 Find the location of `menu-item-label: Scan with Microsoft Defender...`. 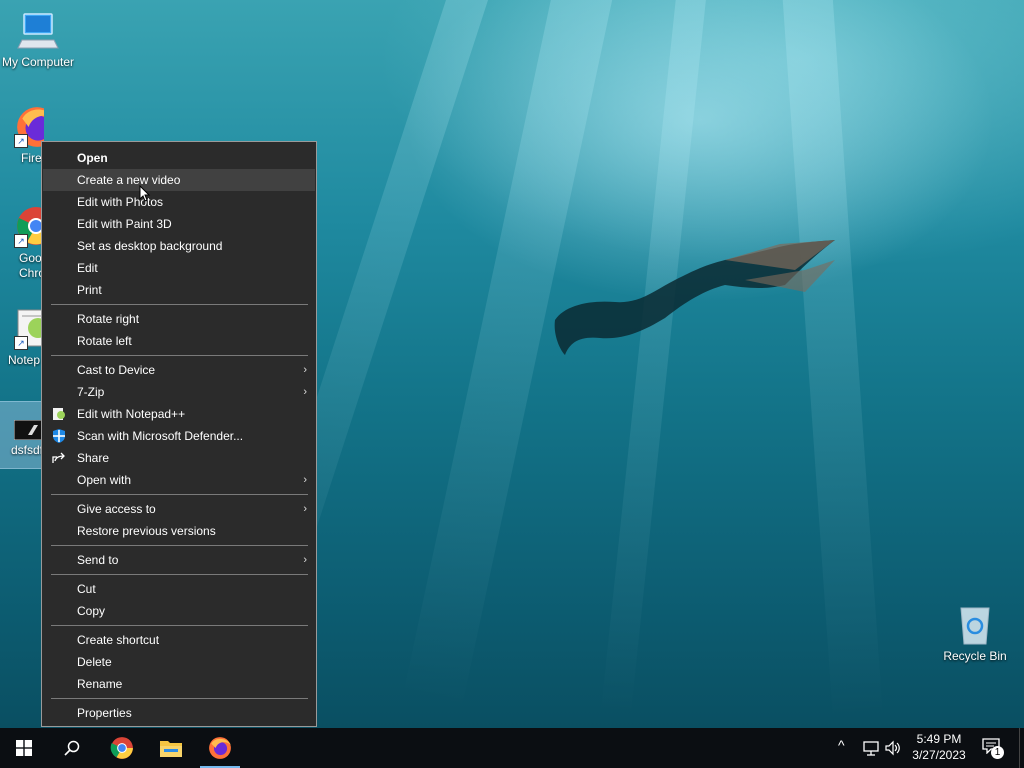

menu-item-label: Scan with Microsoft Defender... is located at coordinates (160, 436).